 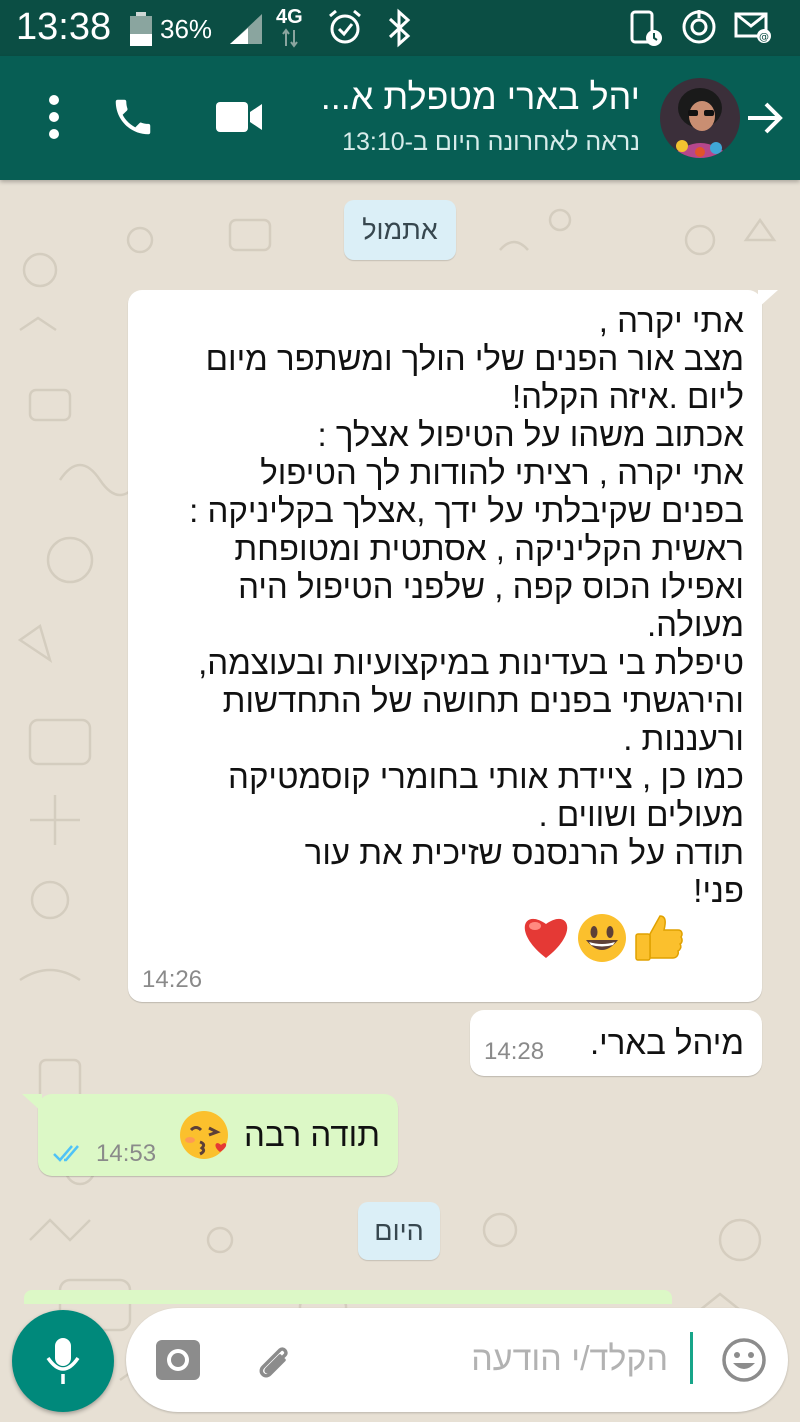 I want to click on message-time: 14:28, so click(x=514, y=1051).